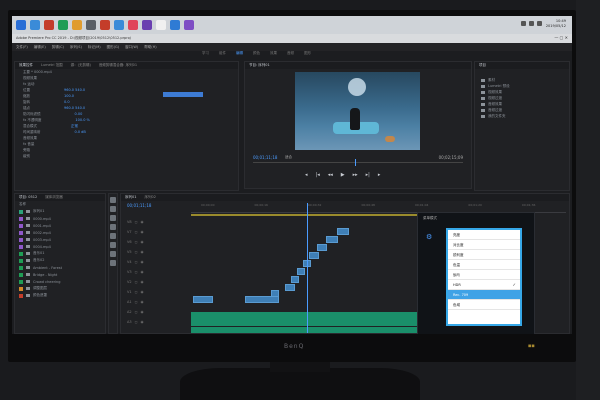 The width and height of the screenshot is (600, 400). I want to click on workspace-tab: 效果, so click(273, 55).